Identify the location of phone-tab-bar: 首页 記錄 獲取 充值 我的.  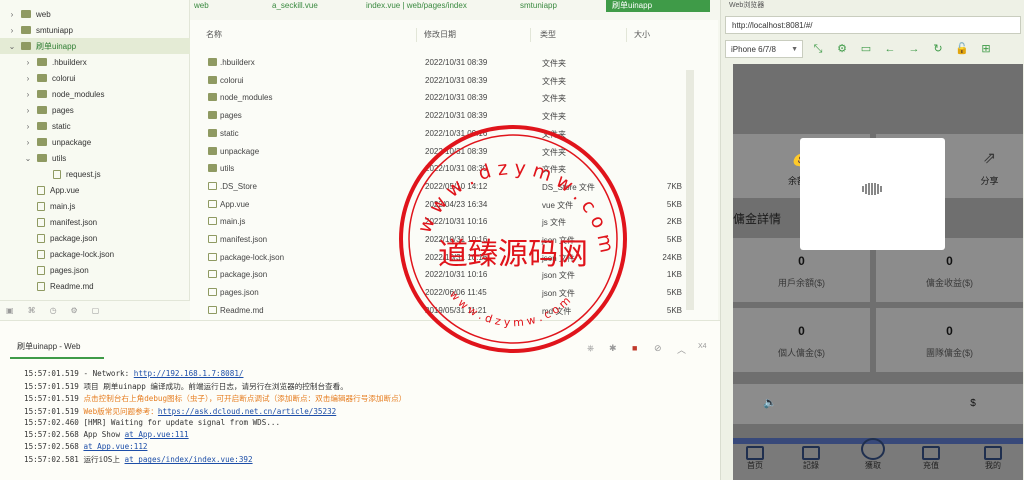
(878, 459).